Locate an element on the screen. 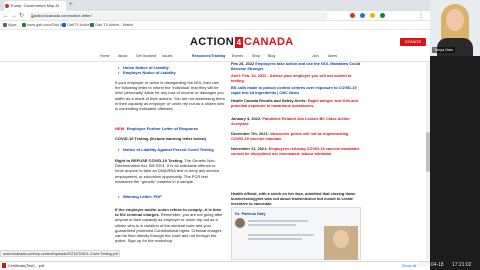 The height and width of the screenshot is (270, 480). nav-item-resources: Resources/Training is located at coordinates (208, 56).